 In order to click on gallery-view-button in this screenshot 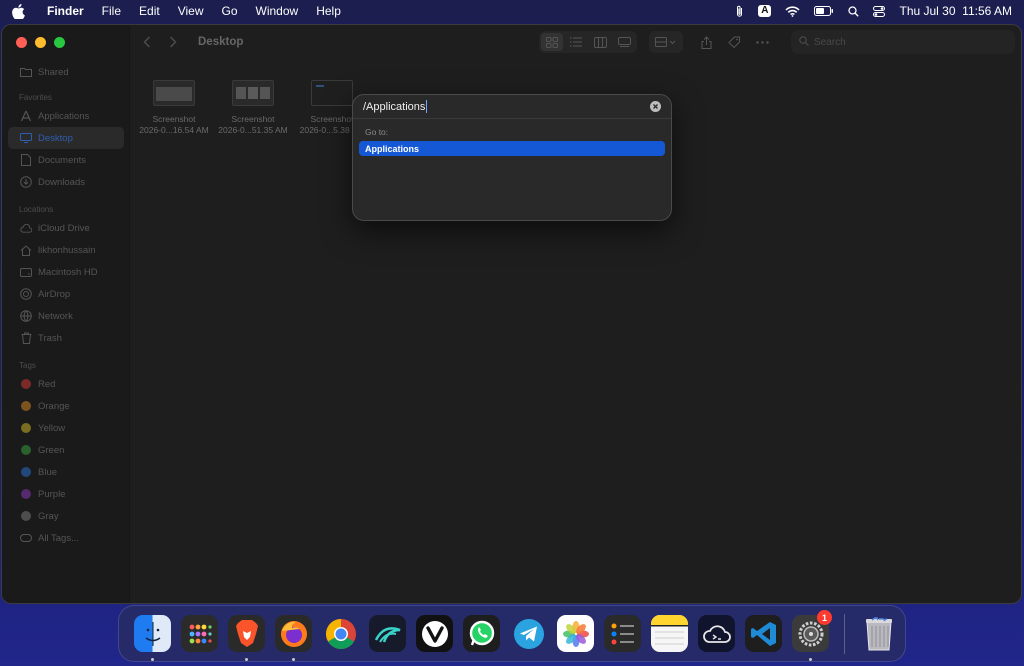, I will do `click(624, 42)`.